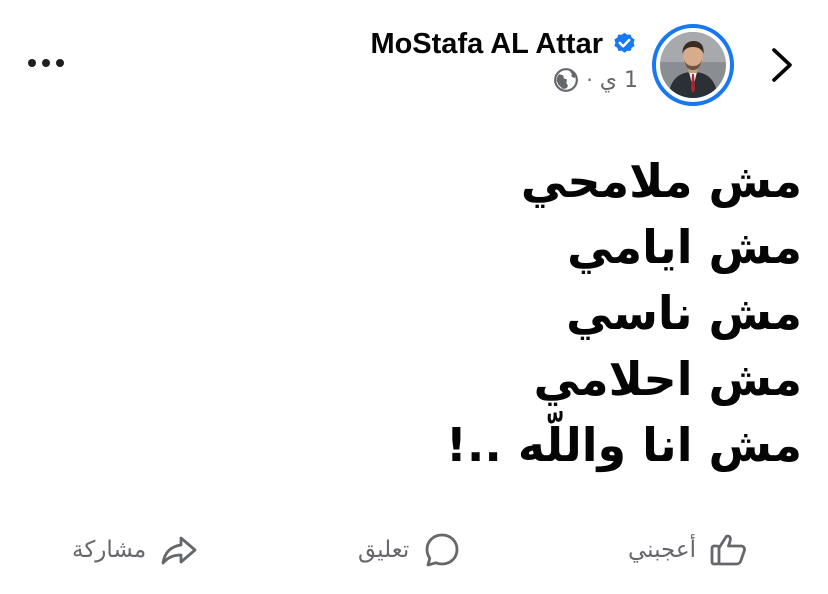 The image size is (828, 594). I want to click on more-options-button, so click(50, 63).